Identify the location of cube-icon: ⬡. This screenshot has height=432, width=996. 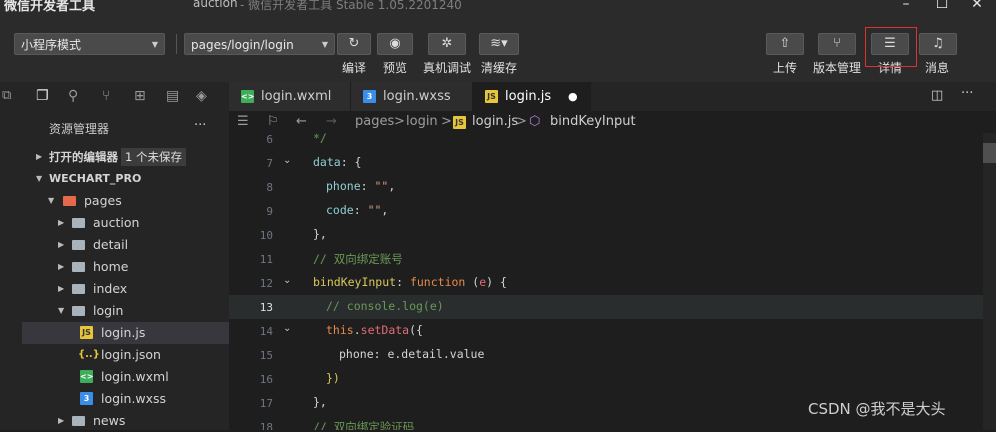
(535, 121).